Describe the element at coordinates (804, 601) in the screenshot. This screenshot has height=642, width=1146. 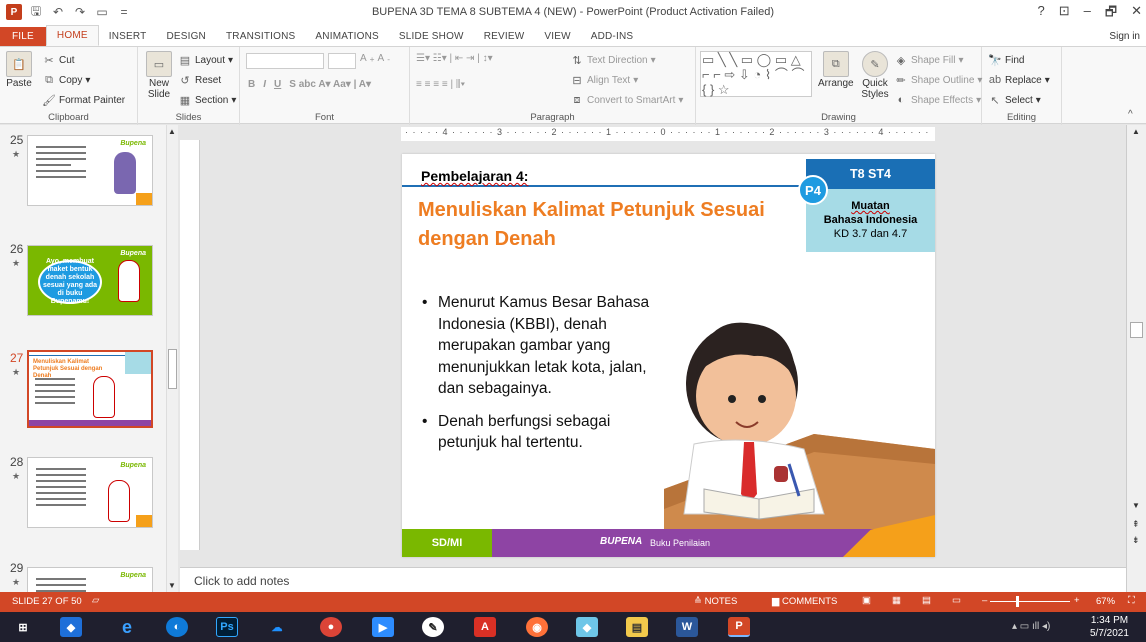
I see `comments-button: ▆ COMMENTS` at that location.